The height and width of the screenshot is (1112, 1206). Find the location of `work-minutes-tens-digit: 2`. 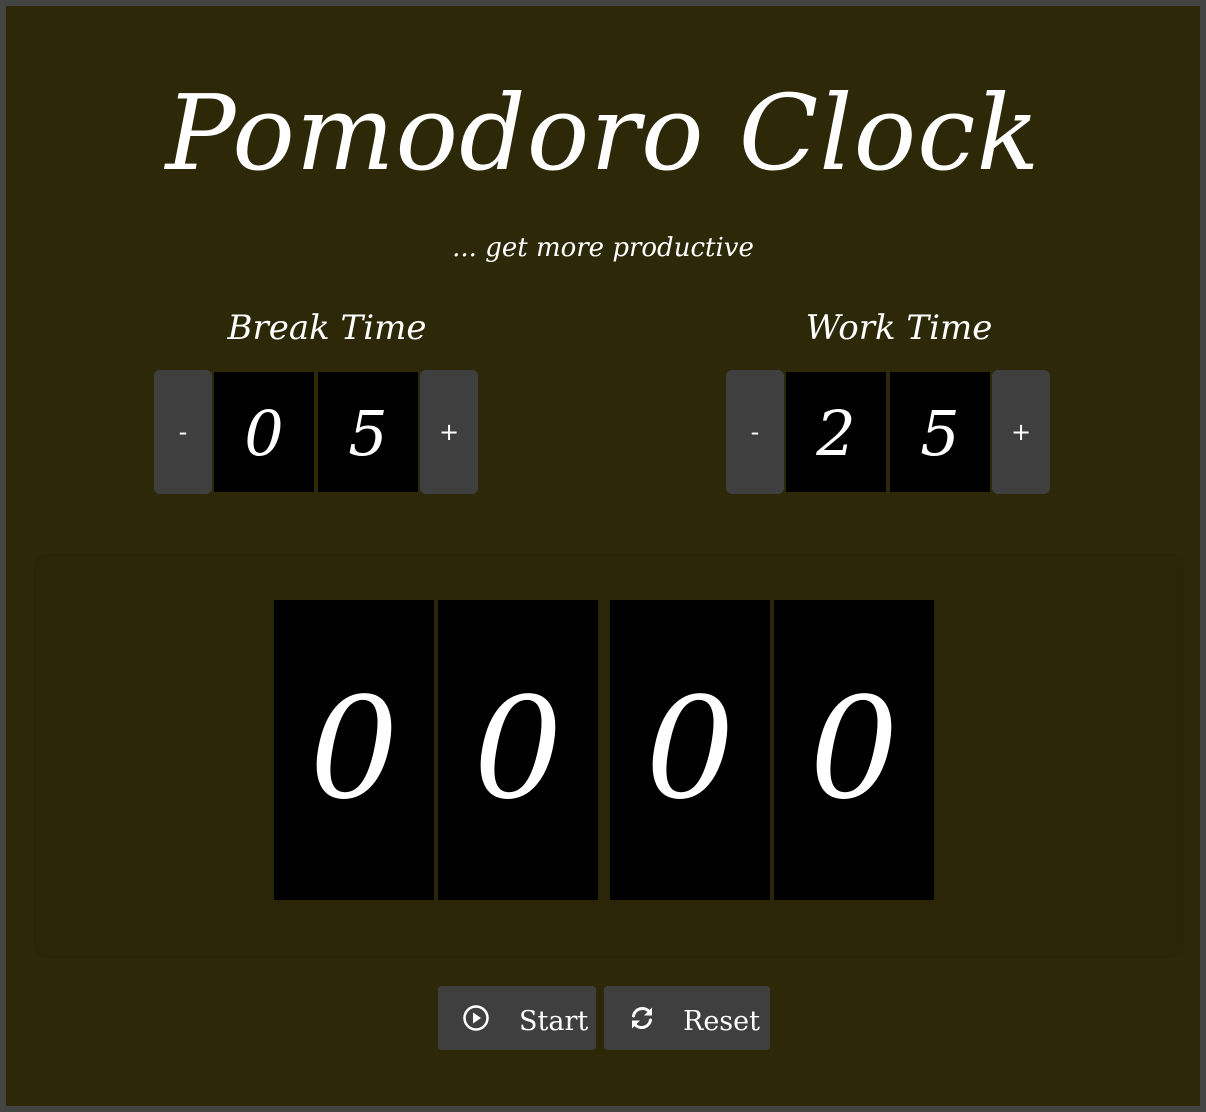

work-minutes-tens-digit: 2 is located at coordinates (836, 432).